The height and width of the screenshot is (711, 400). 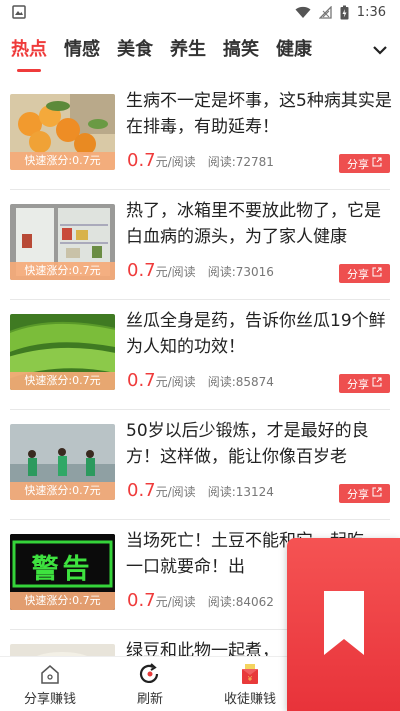 What do you see at coordinates (240, 602) in the screenshot?
I see `read-count: 阅读:84062` at bounding box center [240, 602].